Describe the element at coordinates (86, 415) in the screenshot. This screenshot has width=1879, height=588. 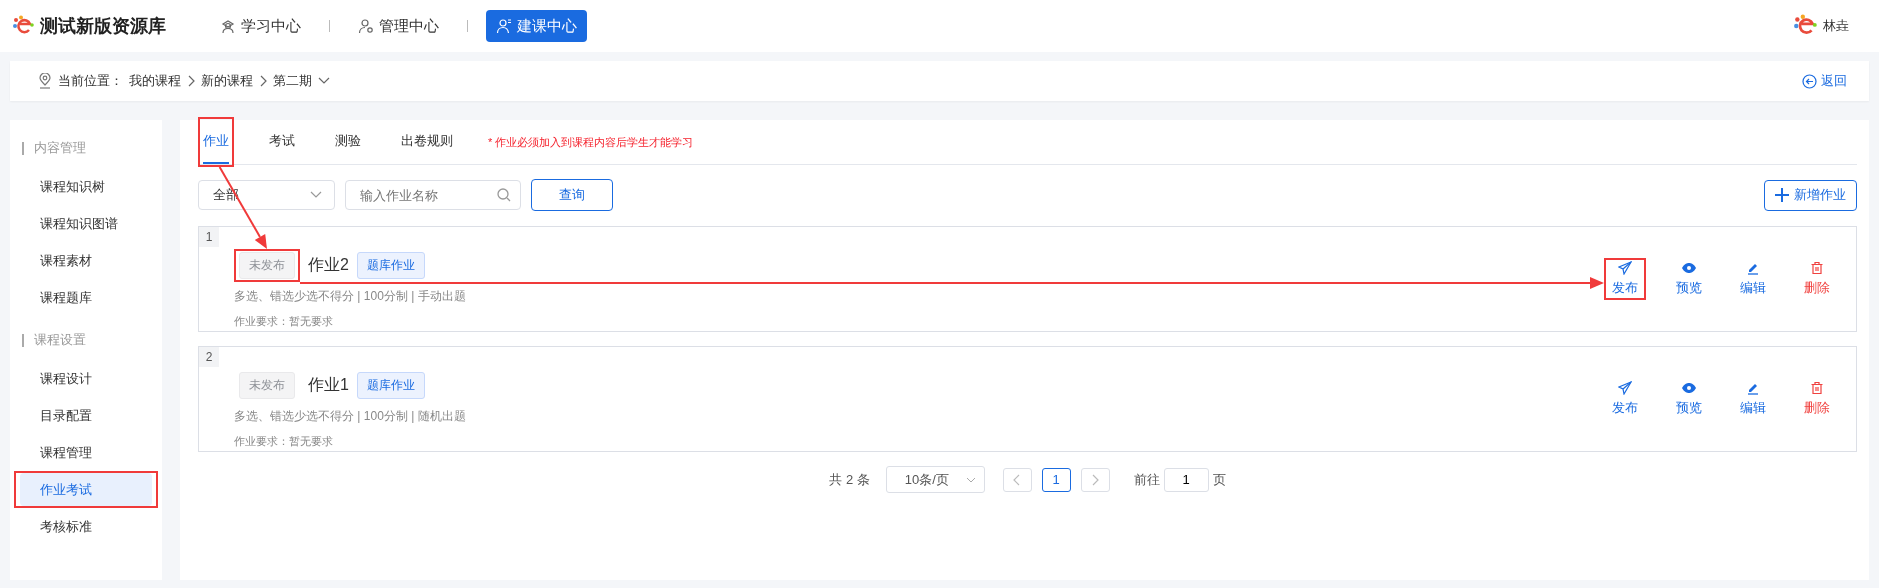
I see `sidebar-item: 目录配置` at that location.